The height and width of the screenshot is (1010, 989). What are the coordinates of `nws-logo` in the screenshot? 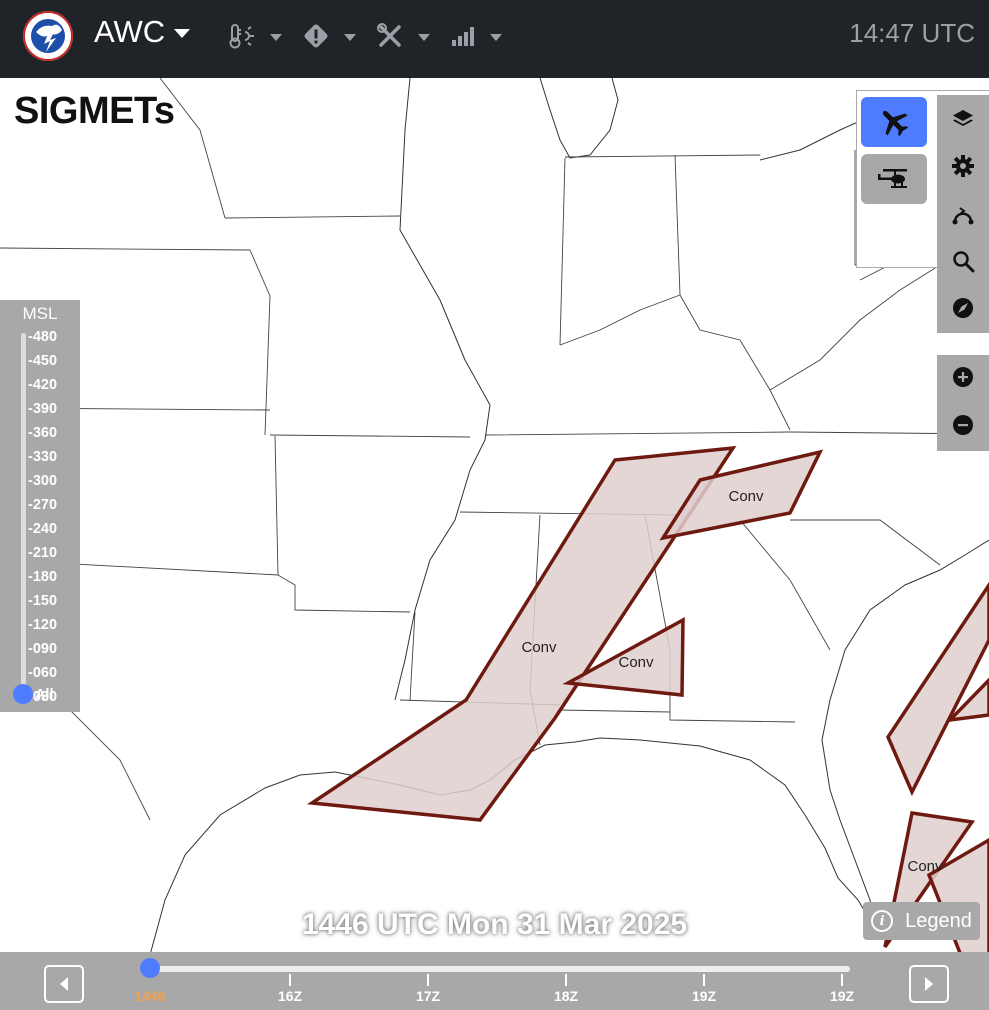 It's located at (48, 36).